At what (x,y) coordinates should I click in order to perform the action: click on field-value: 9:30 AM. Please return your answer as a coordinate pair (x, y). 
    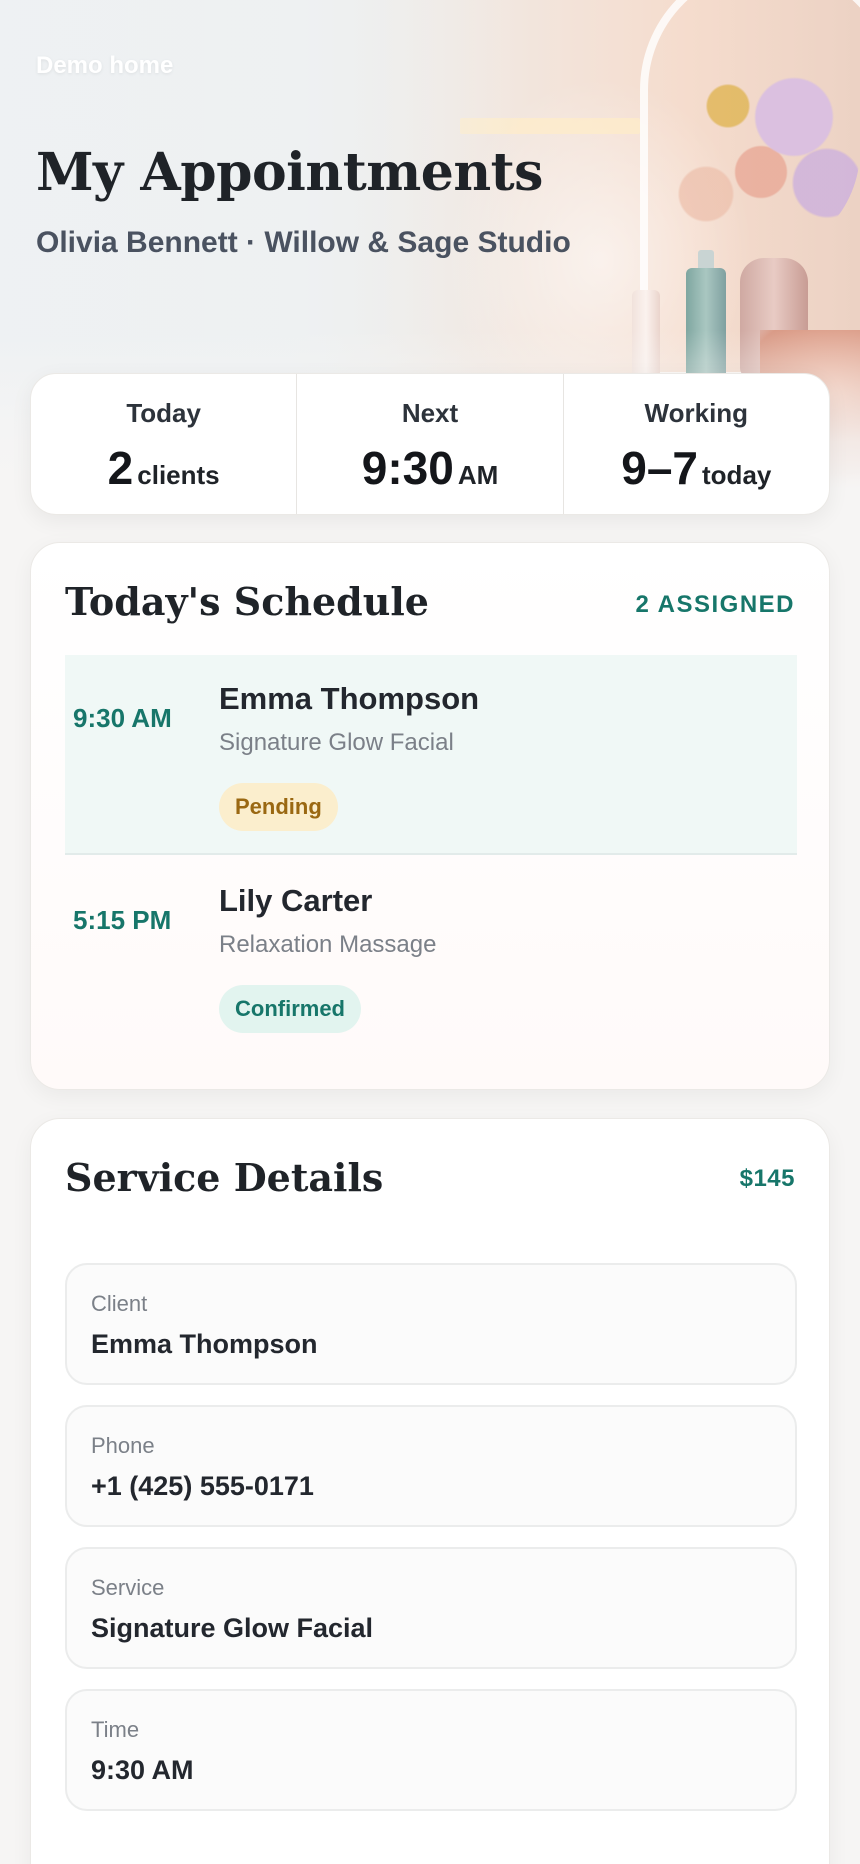
    Looking at the image, I should click on (142, 1770).